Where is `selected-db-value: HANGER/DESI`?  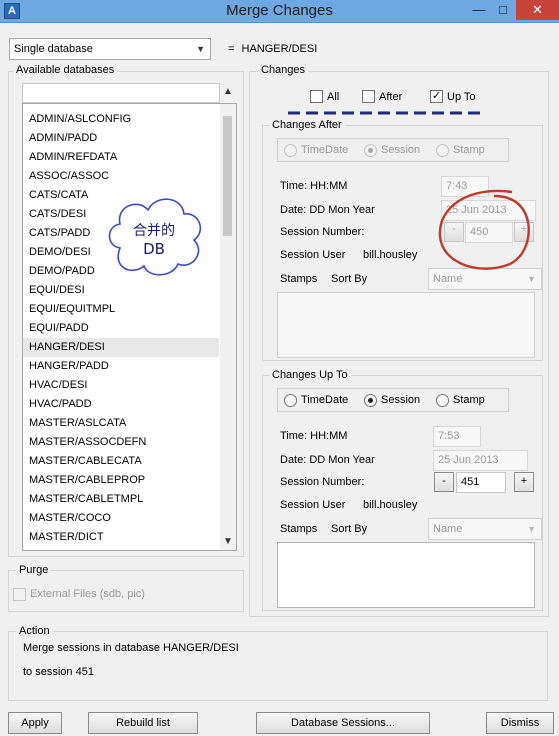 selected-db-value: HANGER/DESI is located at coordinates (279, 49).